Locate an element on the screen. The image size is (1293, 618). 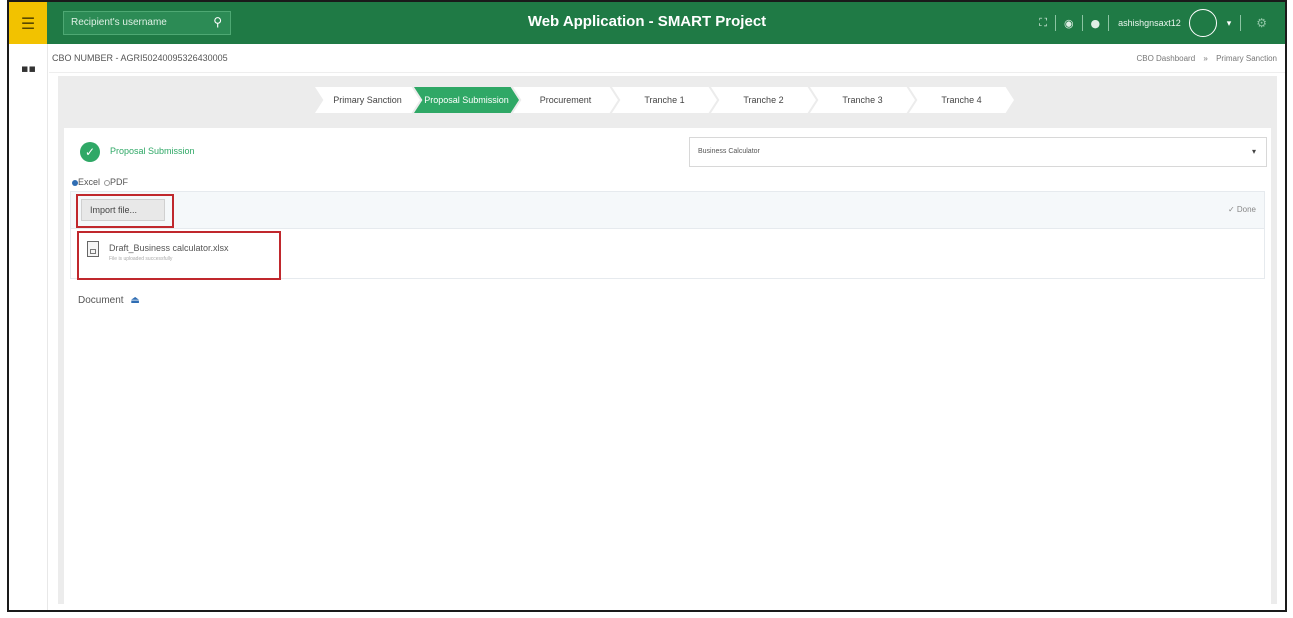
globe-icon: ◉ is located at coordinates (1069, 23).